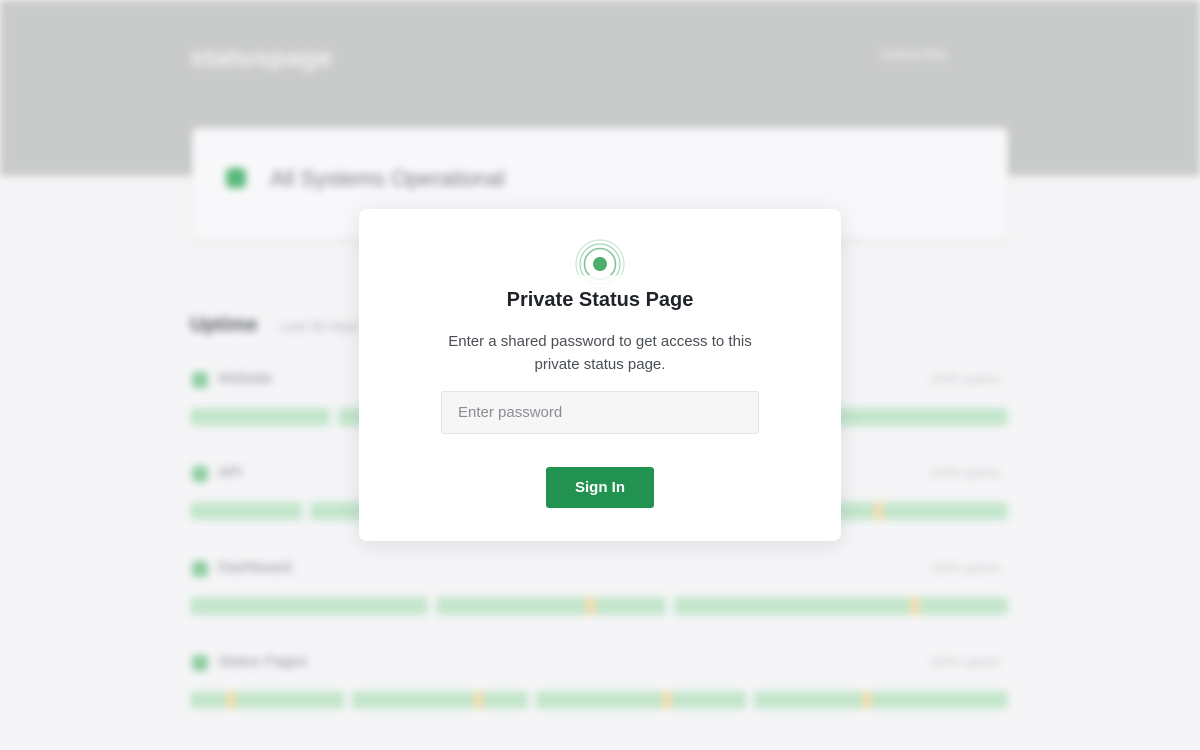 This screenshot has width=1200, height=750. What do you see at coordinates (600, 487) in the screenshot?
I see `sign-in-button: Sign In` at bounding box center [600, 487].